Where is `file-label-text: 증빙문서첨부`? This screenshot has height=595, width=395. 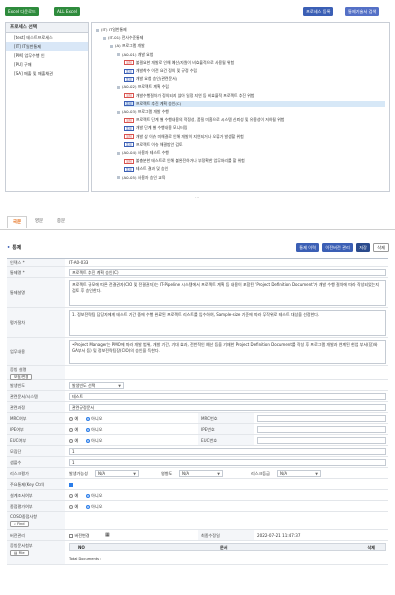
file-label-text: 증빙문서첨부 is located at coordinates (21, 545).